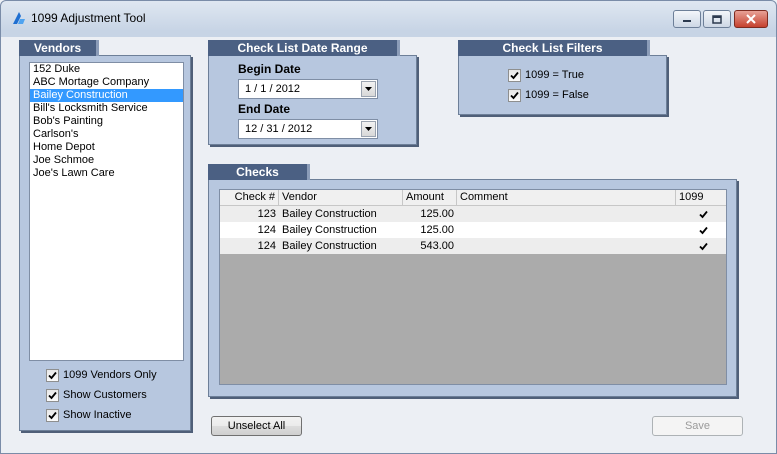  Describe the element at coordinates (555, 75) in the screenshot. I see `checkbox-label: 1099 = True` at that location.